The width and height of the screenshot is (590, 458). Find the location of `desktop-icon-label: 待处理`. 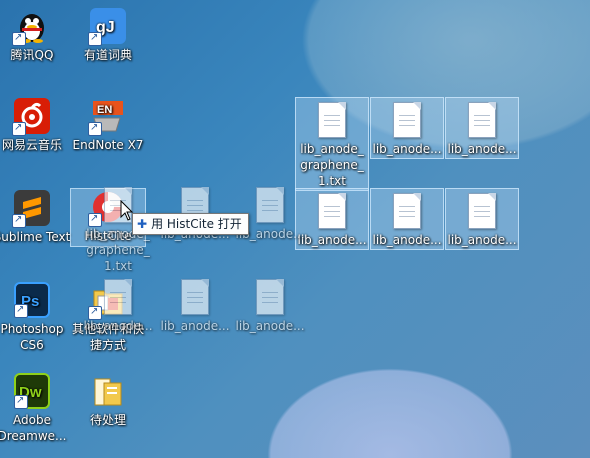

desktop-icon-label: 待处理 is located at coordinates (107, 420).